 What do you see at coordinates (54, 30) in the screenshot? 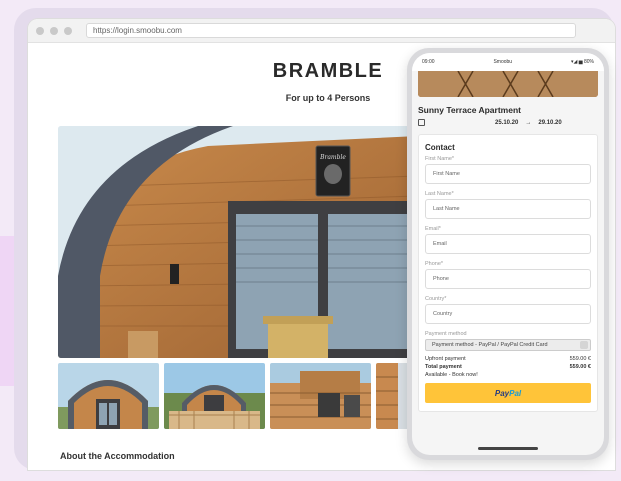
I see `window-minimize-dot` at bounding box center [54, 30].